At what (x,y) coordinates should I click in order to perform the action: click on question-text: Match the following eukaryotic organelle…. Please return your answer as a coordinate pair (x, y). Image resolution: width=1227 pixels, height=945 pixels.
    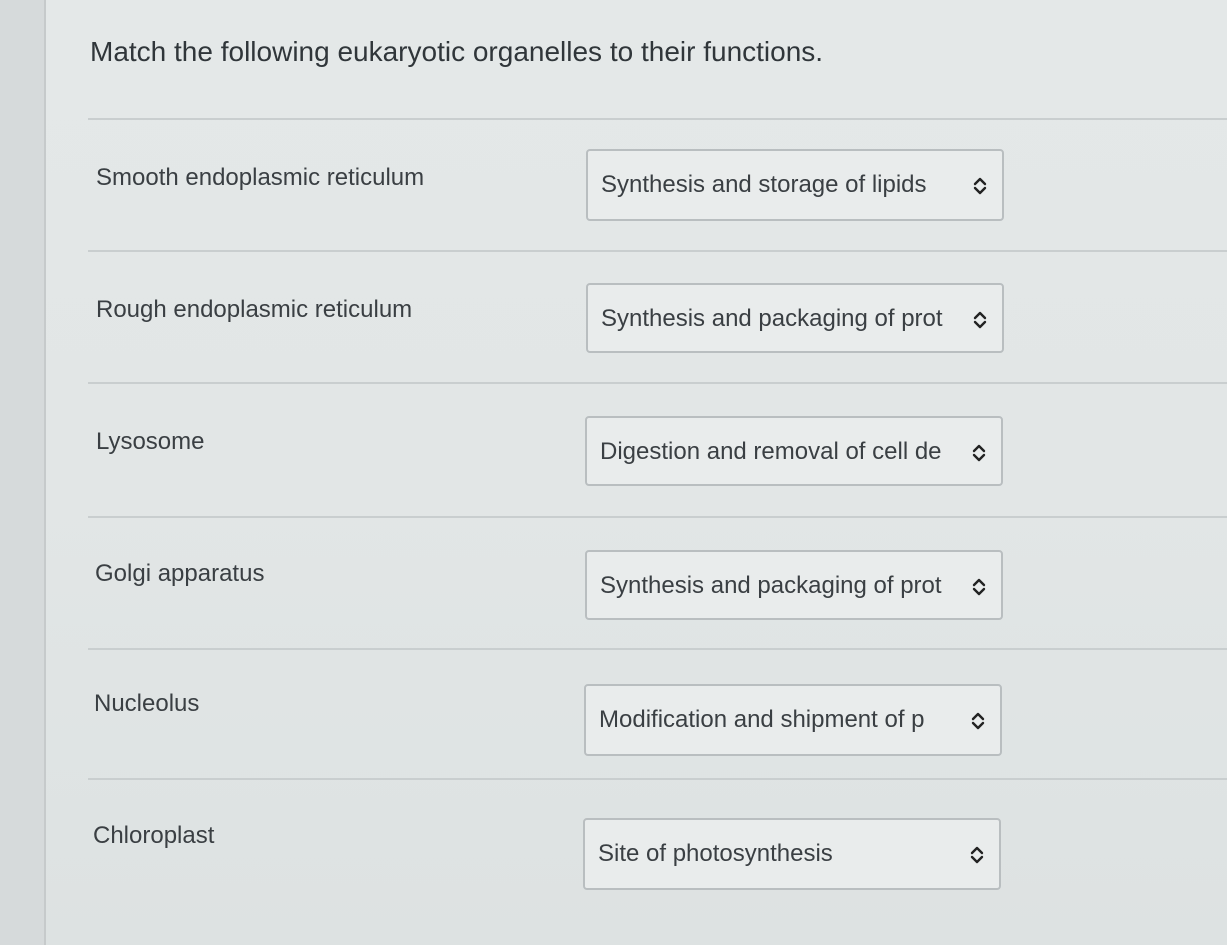
    Looking at the image, I should click on (457, 51).